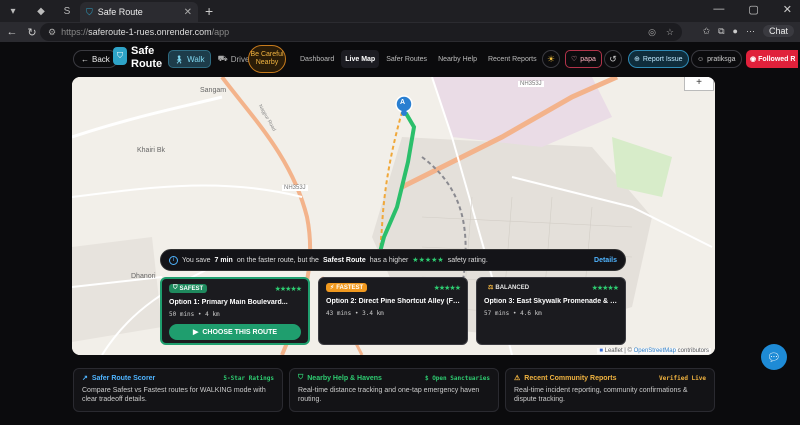 The image size is (800, 425). I want to click on attribution-suffix: contributors, so click(692, 351).